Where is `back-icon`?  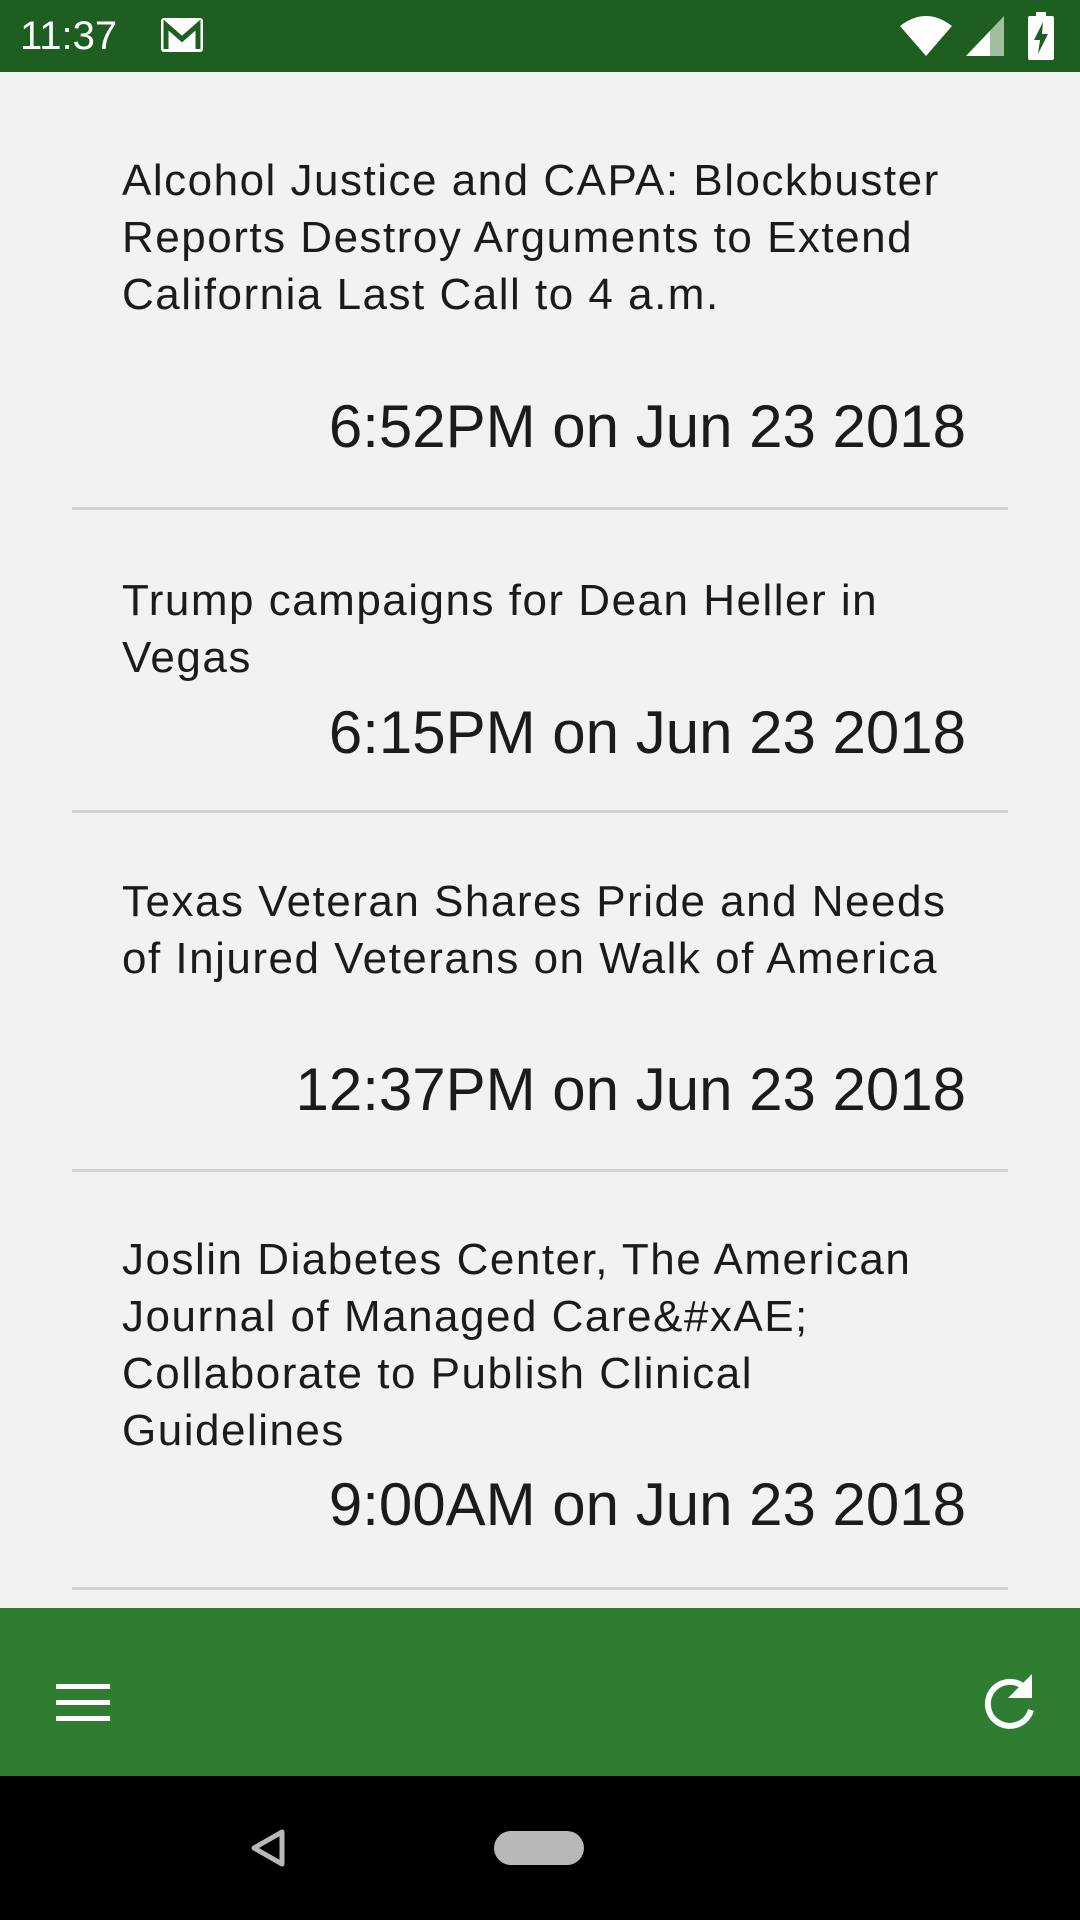
back-icon is located at coordinates (268, 1848).